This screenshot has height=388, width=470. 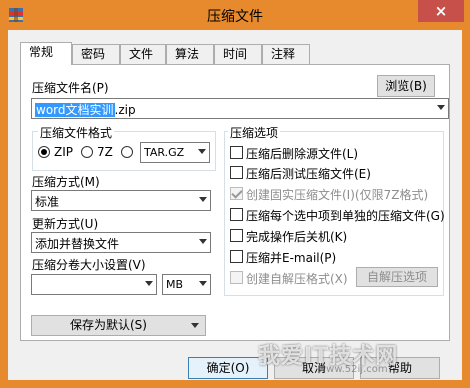 I want to click on sfx-options-button: 自解压选项, so click(x=397, y=277).